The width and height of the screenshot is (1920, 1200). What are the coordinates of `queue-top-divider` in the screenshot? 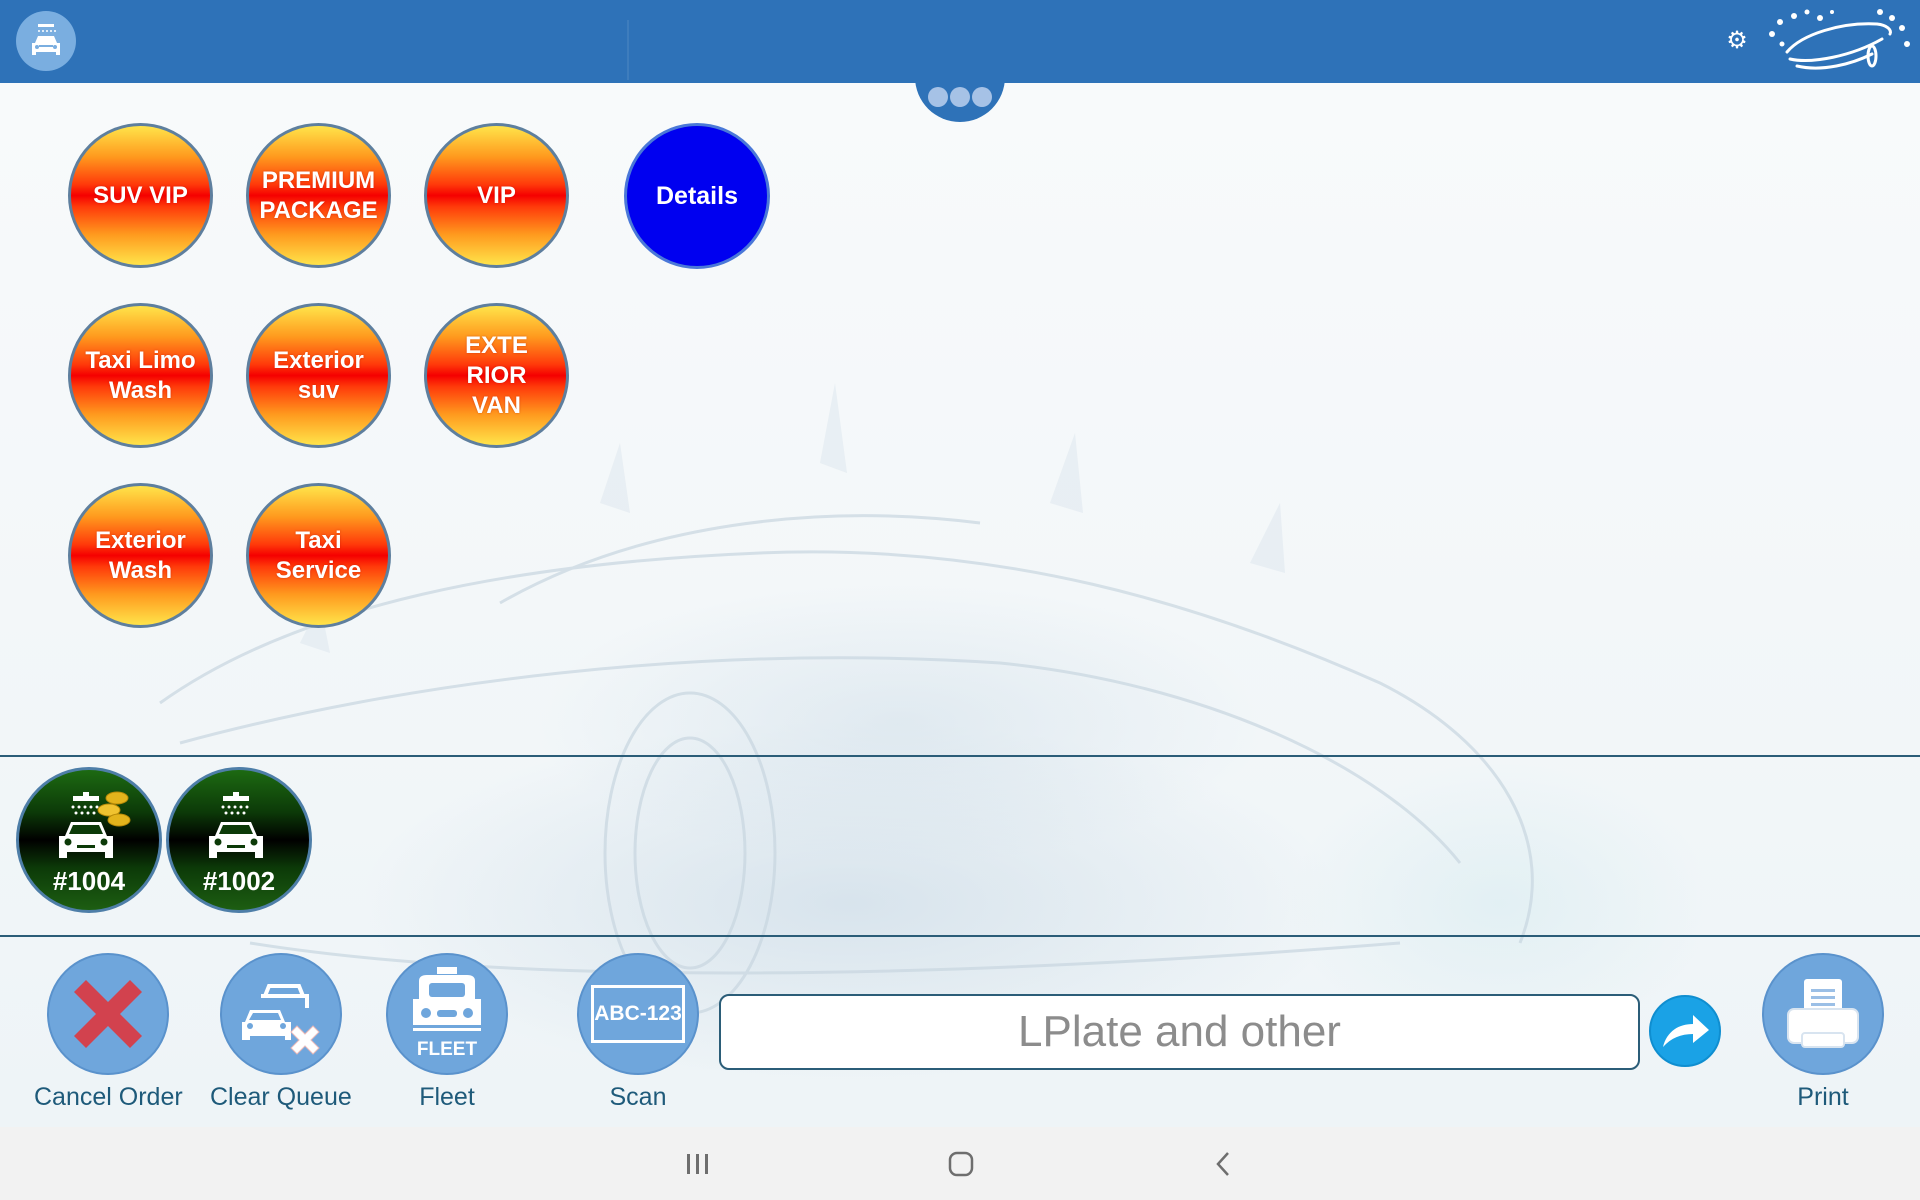 It's located at (960, 756).